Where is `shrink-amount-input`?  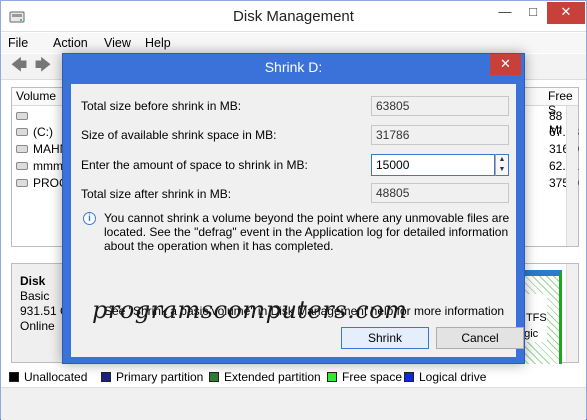
shrink-amount-input is located at coordinates (433, 165).